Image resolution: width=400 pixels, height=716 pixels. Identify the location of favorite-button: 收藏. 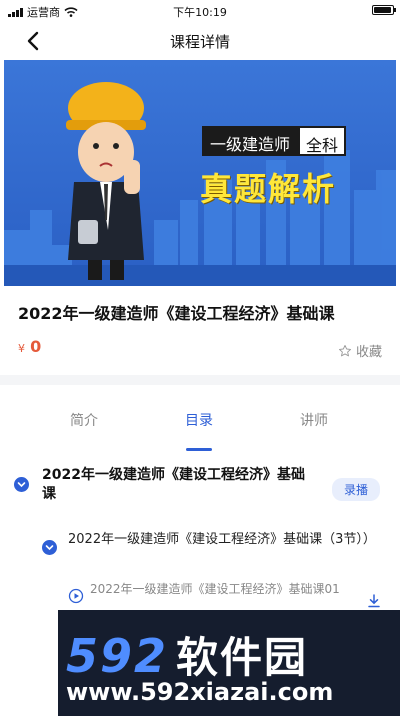
(360, 350).